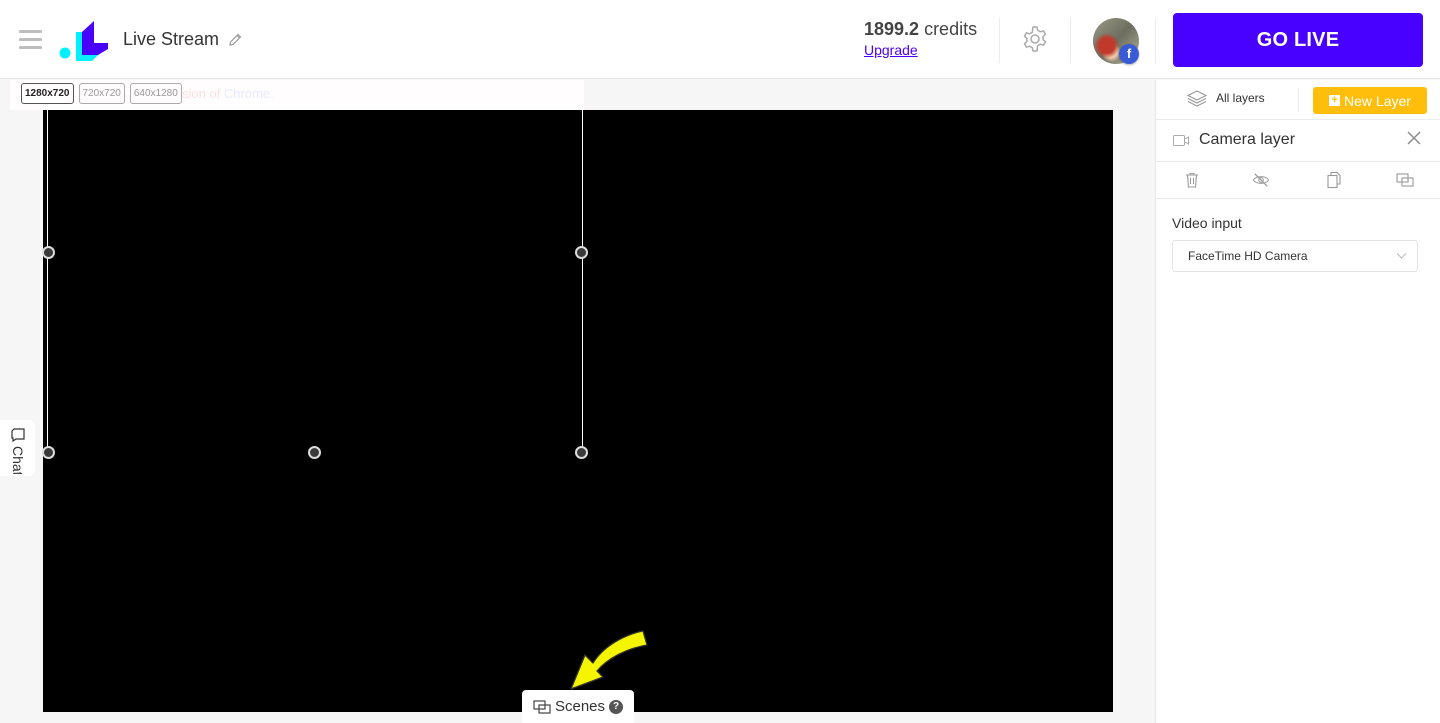  I want to click on copy-icon, so click(1334, 180).